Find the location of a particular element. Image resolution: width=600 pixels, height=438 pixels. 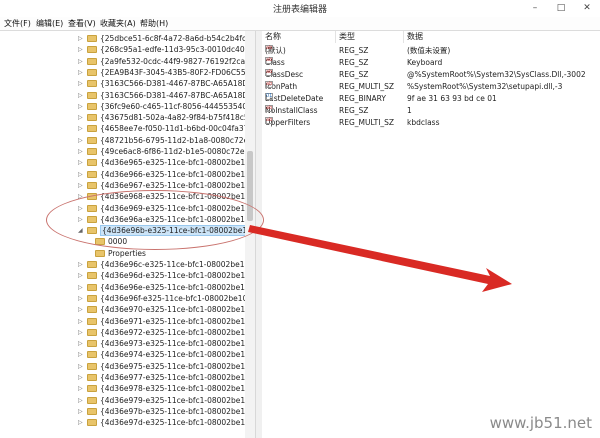

red-arrow-shape is located at coordinates (380, 258).